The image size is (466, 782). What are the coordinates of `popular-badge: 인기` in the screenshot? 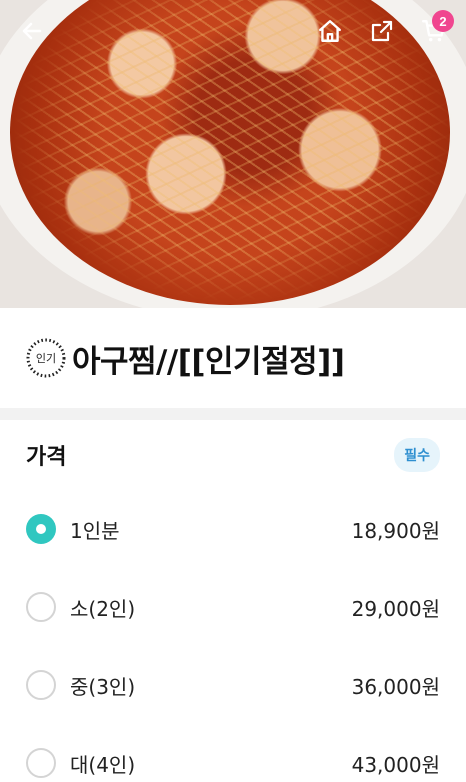 It's located at (46, 358).